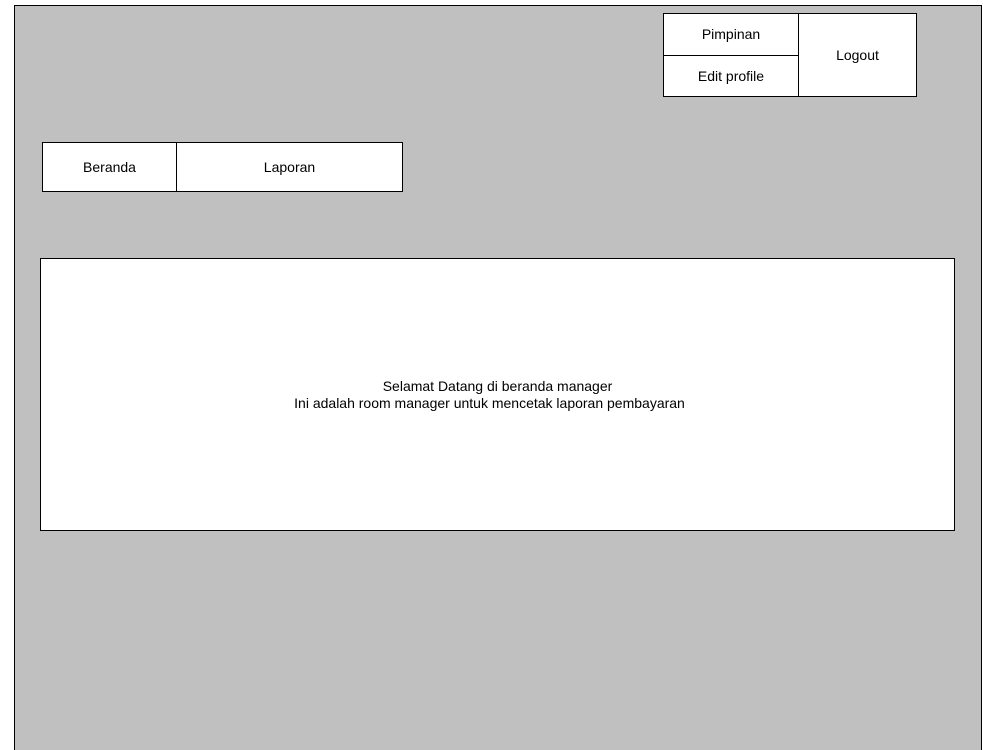  What do you see at coordinates (289, 167) in the screenshot?
I see `nav-item-laporan: Laporan` at bounding box center [289, 167].